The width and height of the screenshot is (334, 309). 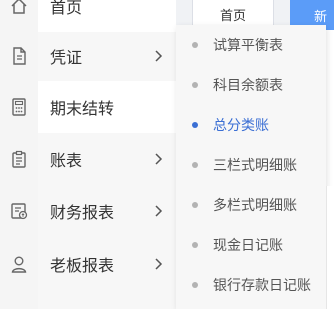 I want to click on document-icon, so click(x=19, y=56).